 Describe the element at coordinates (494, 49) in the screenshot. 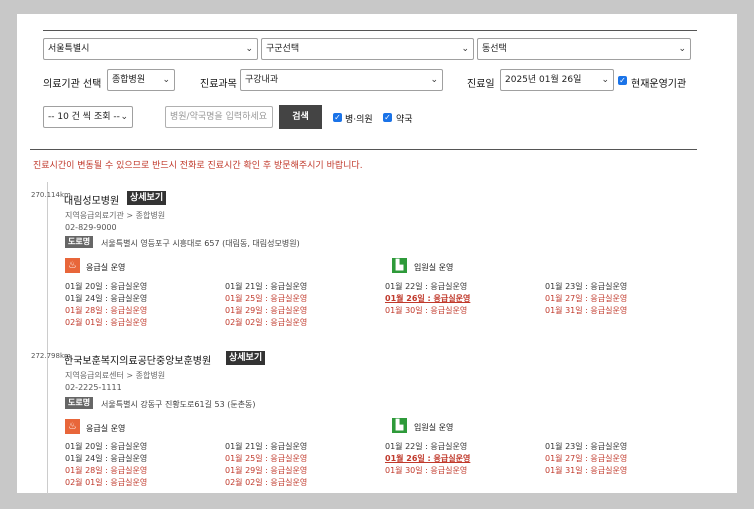

I see `dong-value: 동선택` at that location.